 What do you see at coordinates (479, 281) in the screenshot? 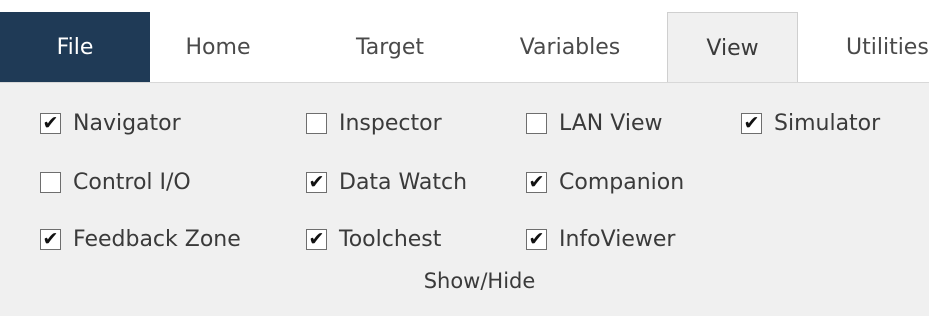
I see `group-label-text: Show/Hide` at bounding box center [479, 281].